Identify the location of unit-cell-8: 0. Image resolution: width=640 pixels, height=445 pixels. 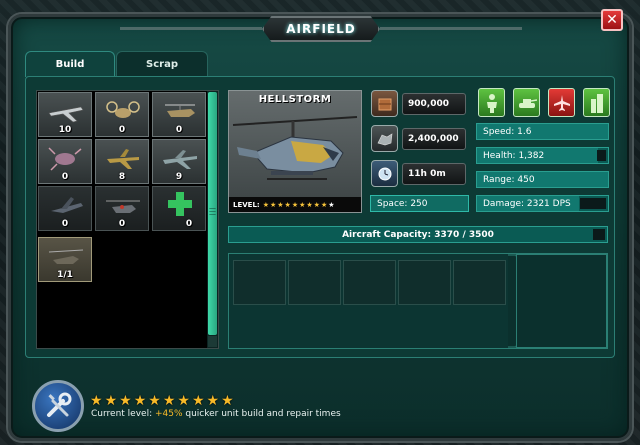
(122, 208).